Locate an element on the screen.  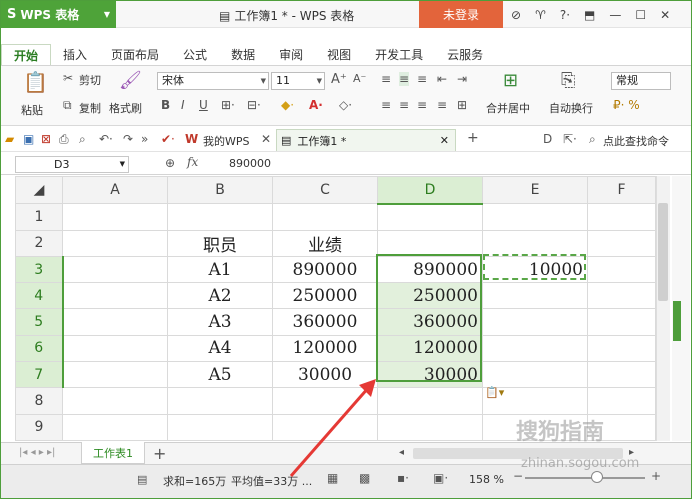
cell: 30000 is located at coordinates (325, 375).